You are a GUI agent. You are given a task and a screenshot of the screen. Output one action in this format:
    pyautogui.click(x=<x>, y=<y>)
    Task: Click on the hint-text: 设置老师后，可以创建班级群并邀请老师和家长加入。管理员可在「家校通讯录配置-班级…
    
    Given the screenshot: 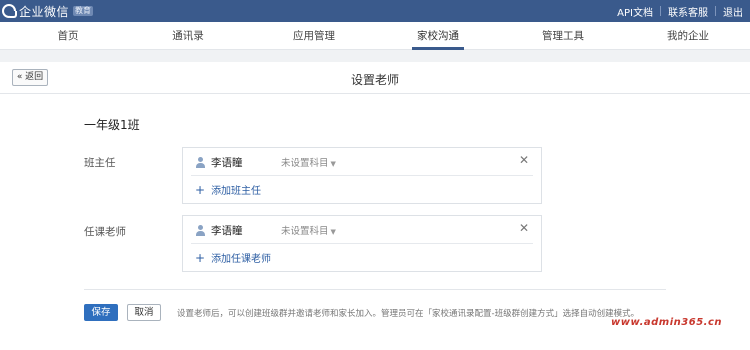 What is the action you would take?
    pyautogui.click(x=408, y=314)
    